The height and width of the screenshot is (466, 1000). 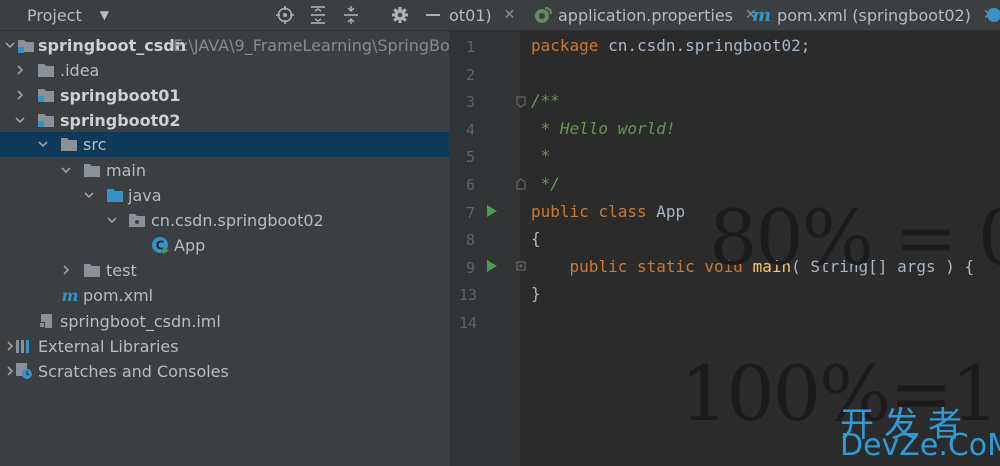 I want to click on tree-item-label: test, so click(x=121, y=270).